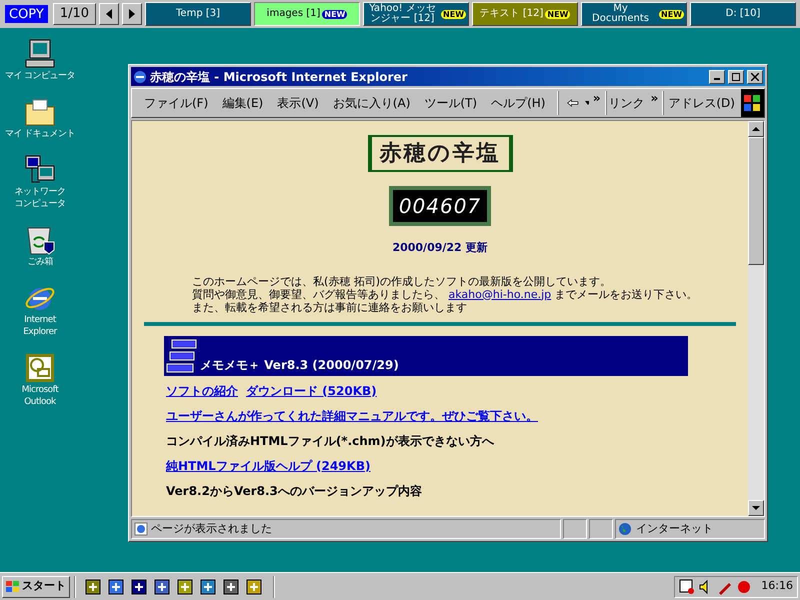 The height and width of the screenshot is (600, 800). What do you see at coordinates (202, 391) in the screenshot?
I see `page-link: ソフトの紹介` at bounding box center [202, 391].